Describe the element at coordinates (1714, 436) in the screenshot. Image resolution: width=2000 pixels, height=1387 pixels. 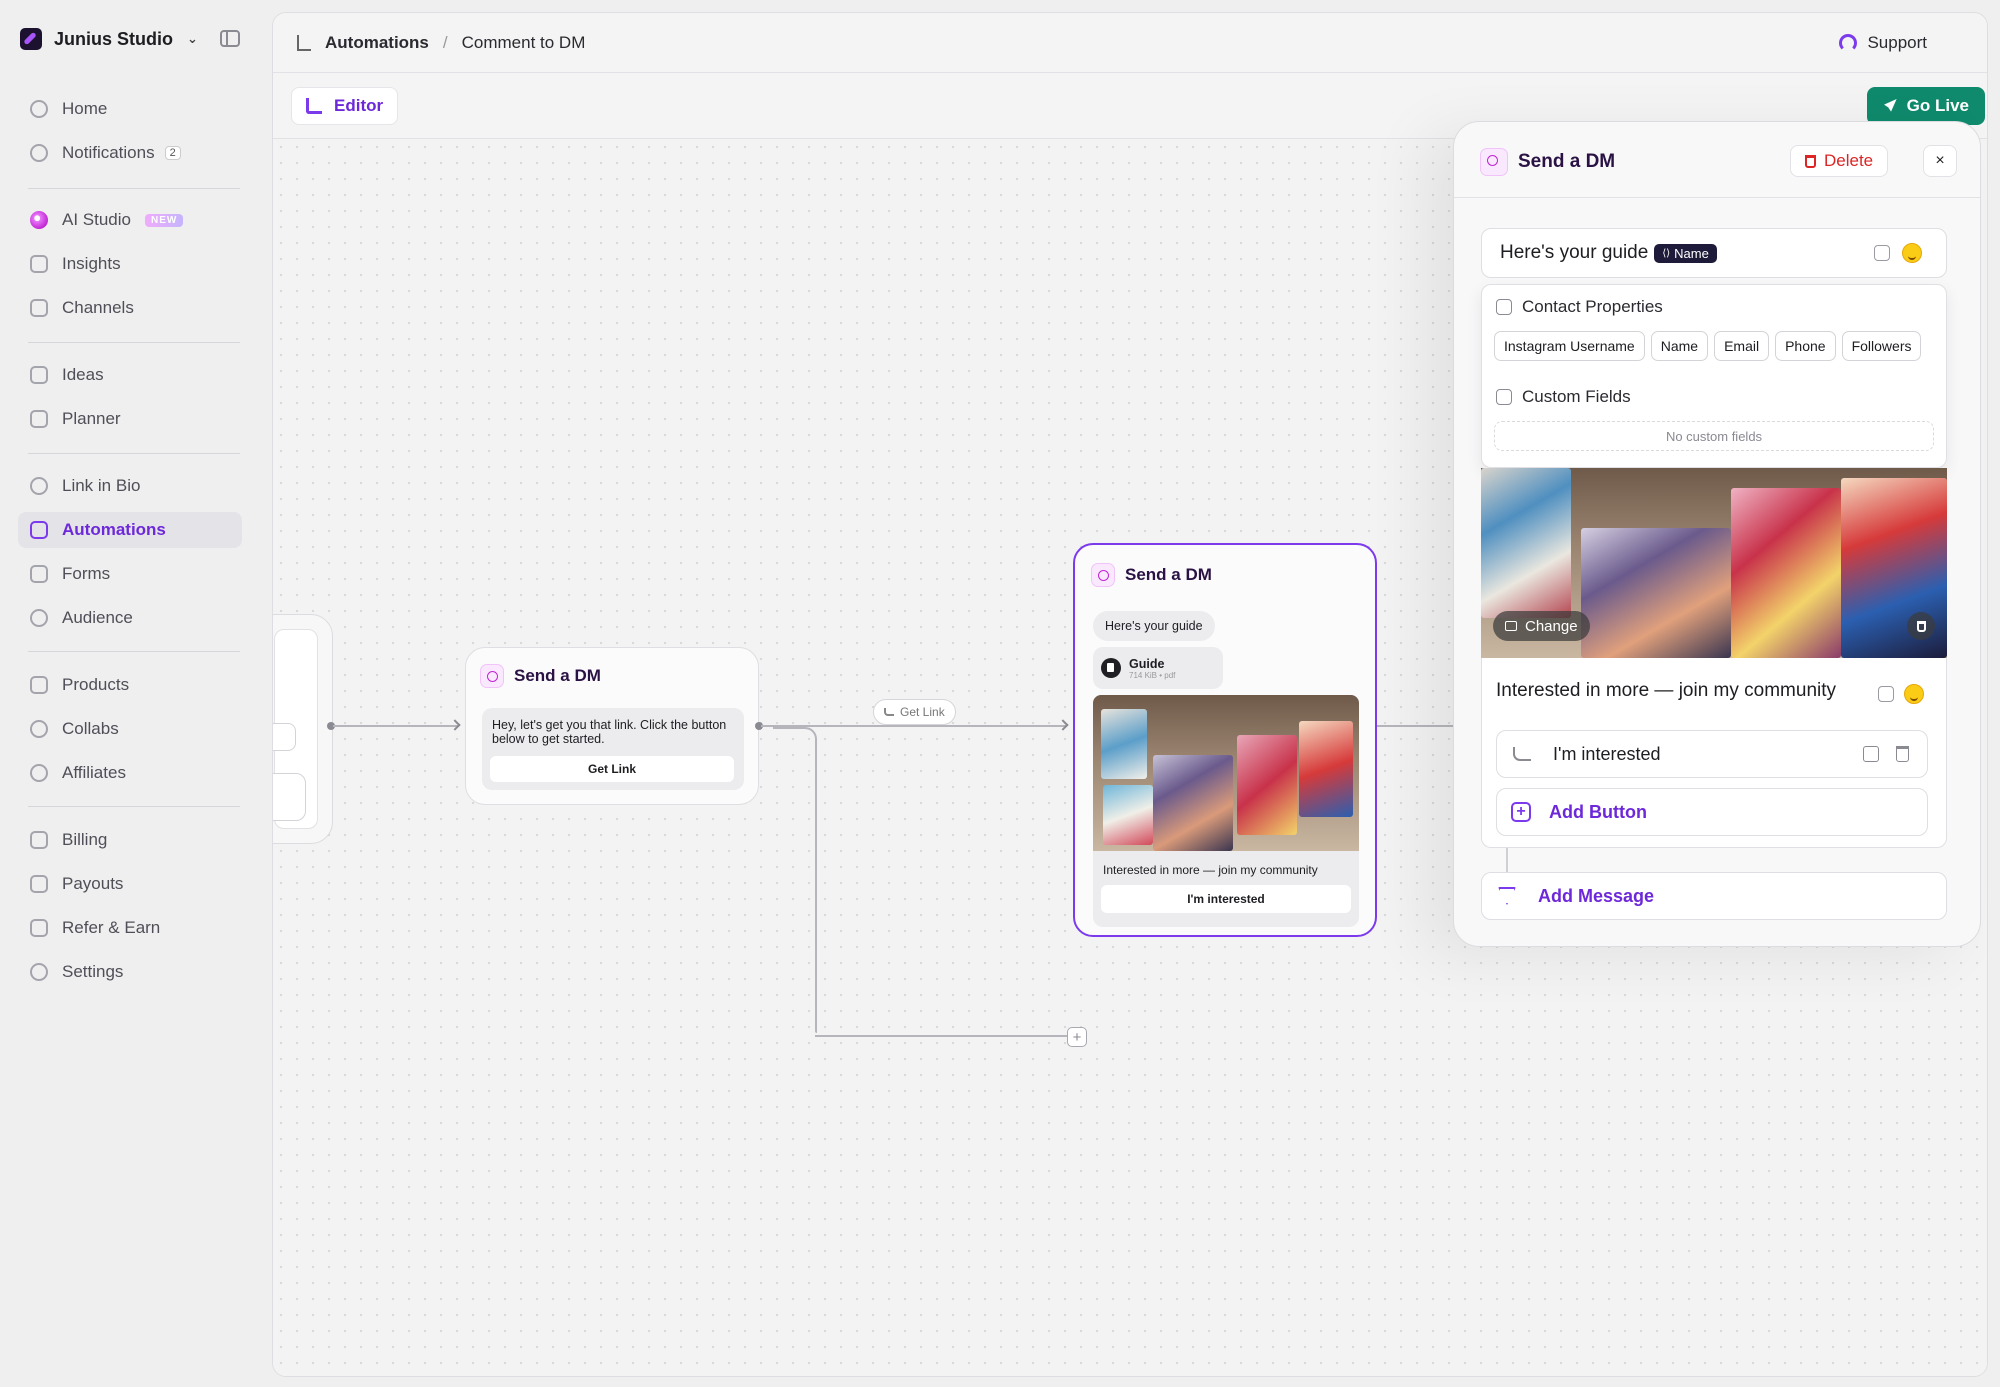
I see `no-custom-fields: No custom fields` at that location.